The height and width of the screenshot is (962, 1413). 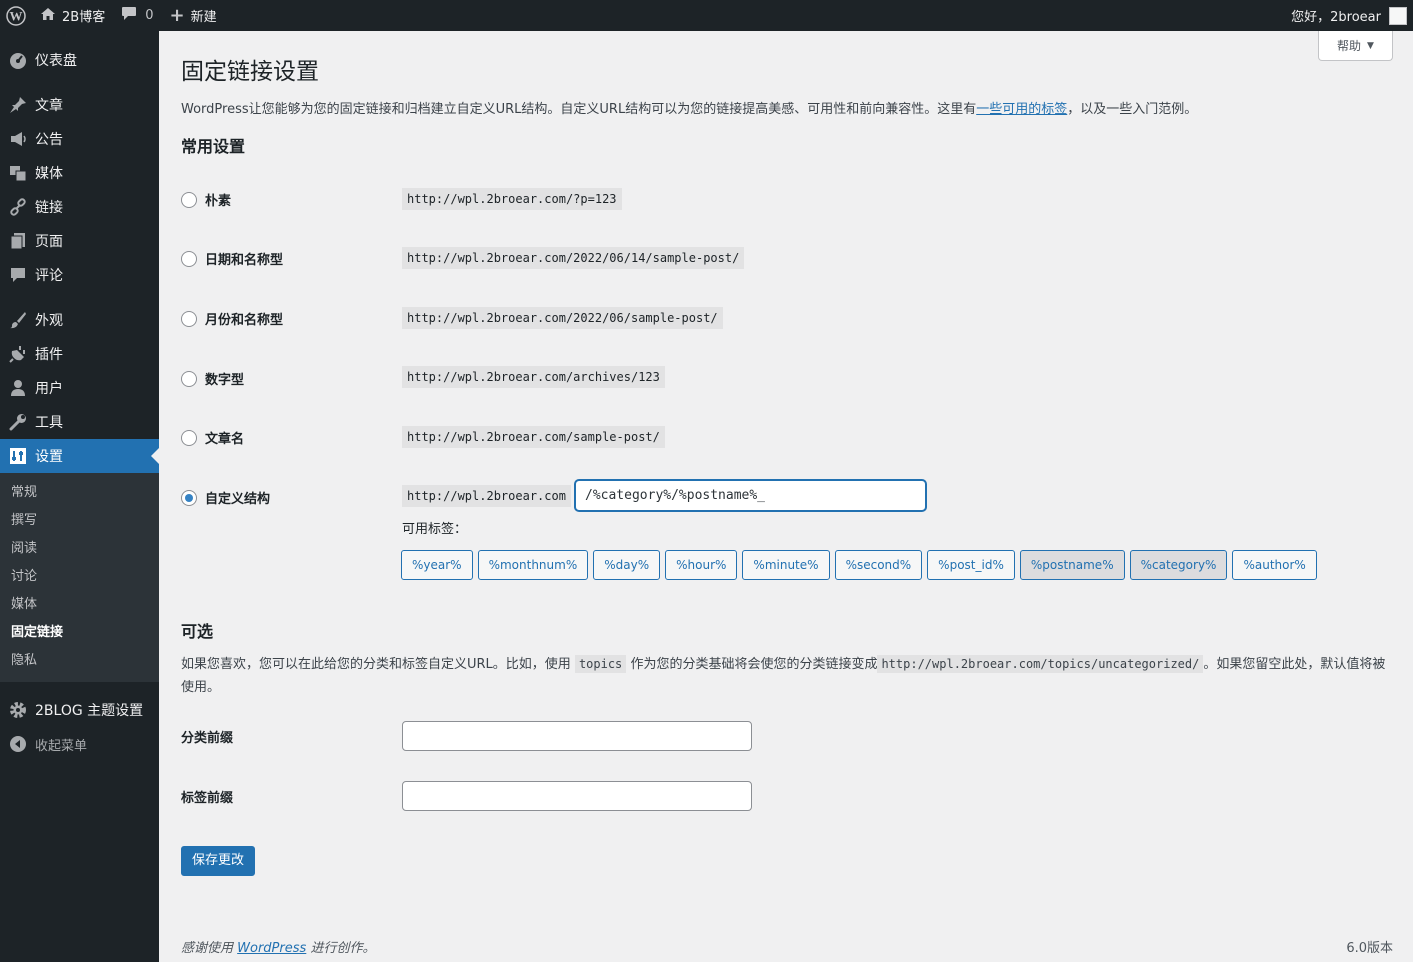 I want to click on wordpress-link: WordPress, so click(x=271, y=948).